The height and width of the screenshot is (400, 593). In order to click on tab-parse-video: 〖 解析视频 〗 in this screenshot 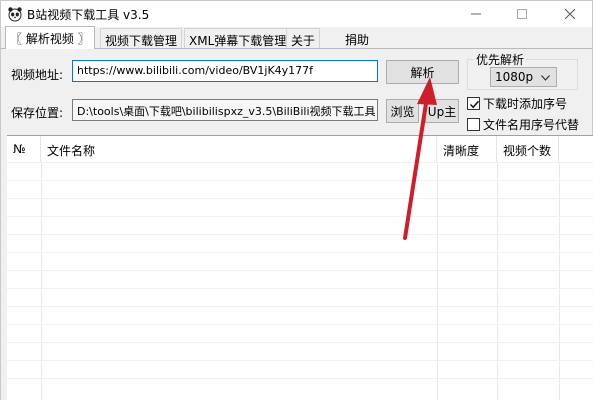, I will do `click(50, 37)`.